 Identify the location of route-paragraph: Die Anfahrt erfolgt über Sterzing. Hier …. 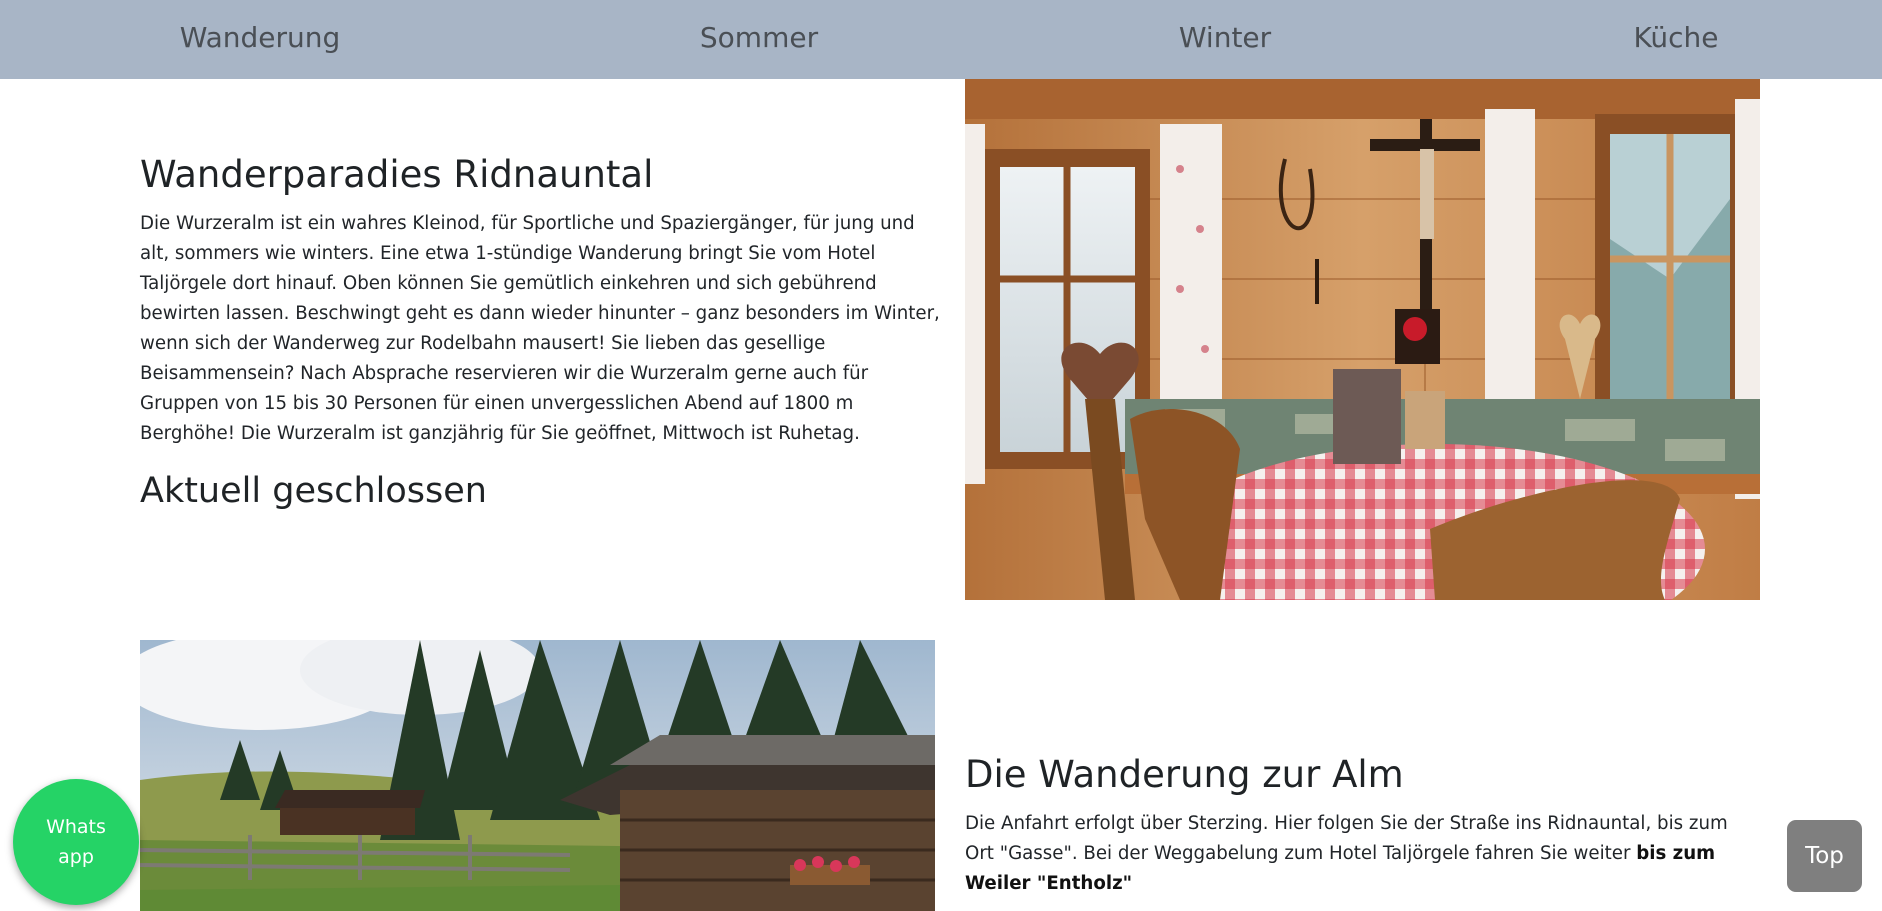
(1355, 854).